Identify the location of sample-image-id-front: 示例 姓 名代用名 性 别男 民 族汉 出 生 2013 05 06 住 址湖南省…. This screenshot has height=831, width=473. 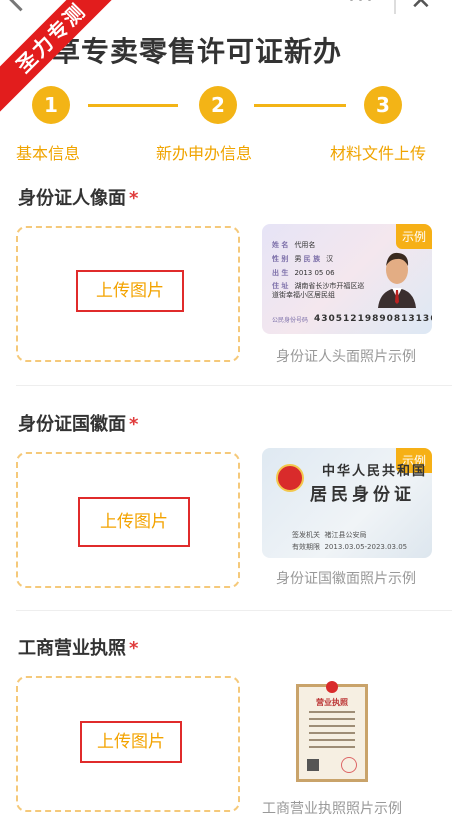
(347, 279).